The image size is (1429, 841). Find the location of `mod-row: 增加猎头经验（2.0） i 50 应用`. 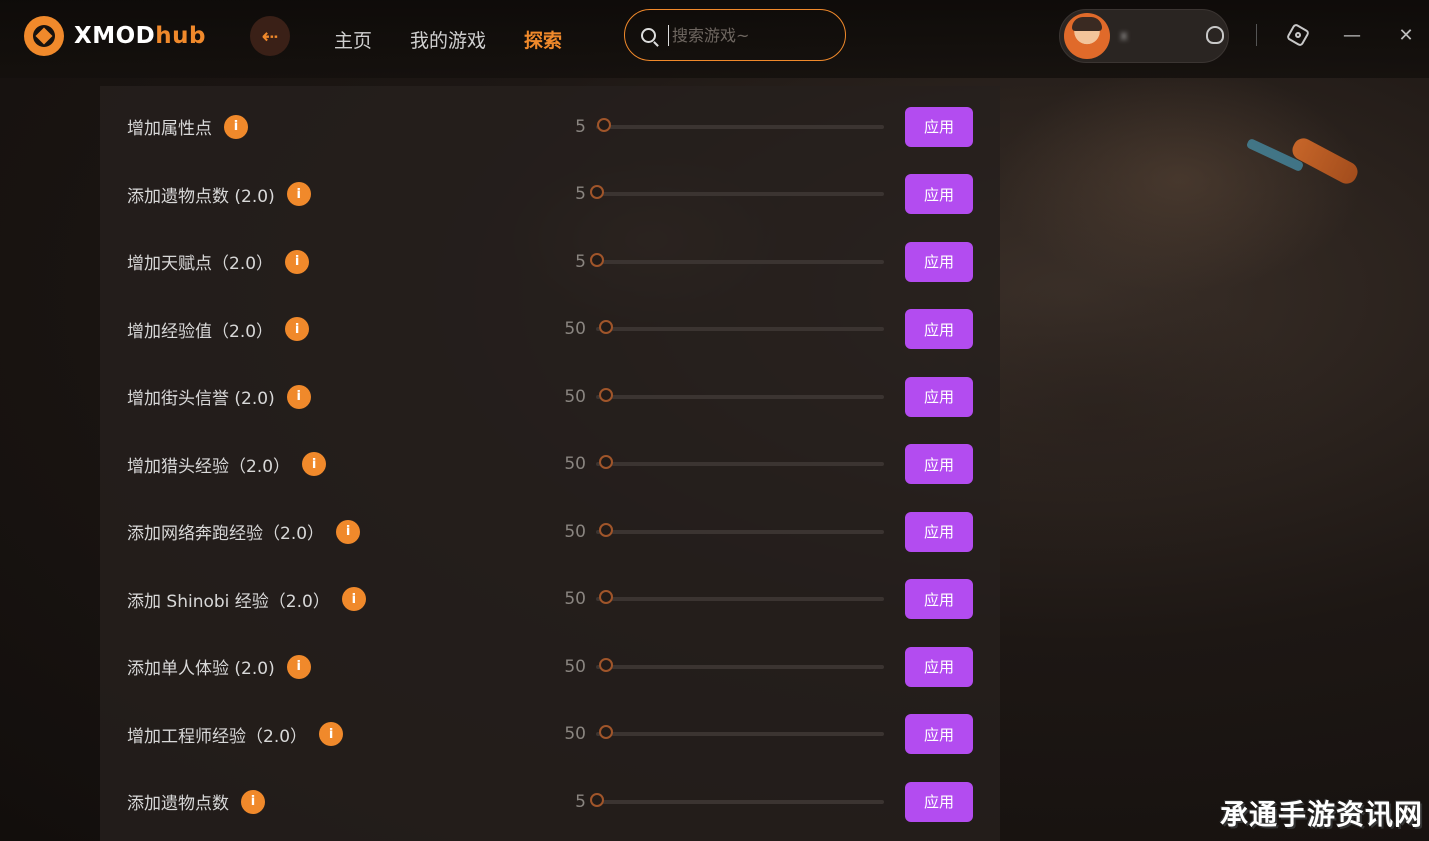

mod-row: 增加猎头经验（2.0） i 50 应用 is located at coordinates (550, 465).